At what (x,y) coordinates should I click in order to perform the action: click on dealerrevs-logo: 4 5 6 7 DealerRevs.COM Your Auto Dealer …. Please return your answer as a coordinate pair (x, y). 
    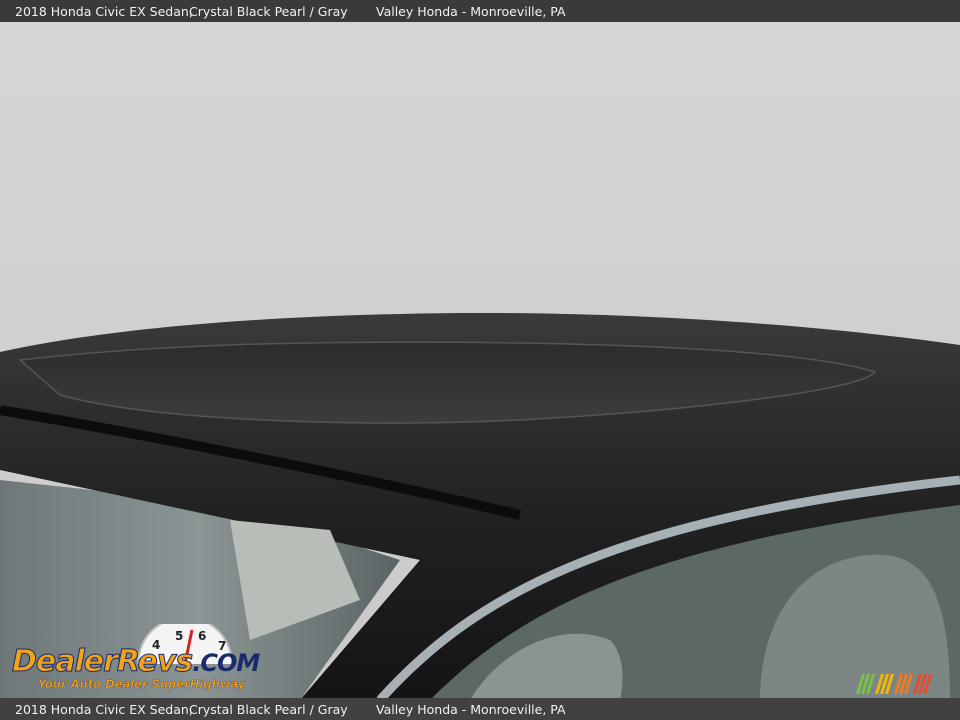
    Looking at the image, I should click on (140, 660).